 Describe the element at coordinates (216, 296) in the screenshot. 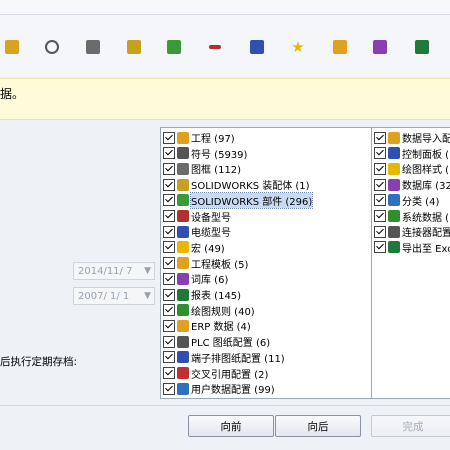

I see `list-item-label: 报表 (145)` at that location.